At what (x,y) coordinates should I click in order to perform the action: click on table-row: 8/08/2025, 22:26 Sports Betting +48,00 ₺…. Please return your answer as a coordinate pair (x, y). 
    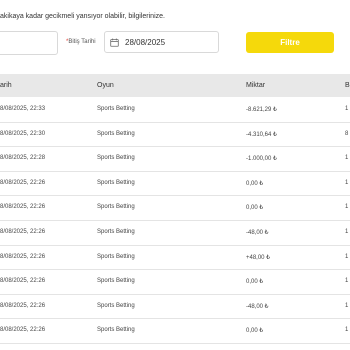
    Looking at the image, I should click on (175, 258).